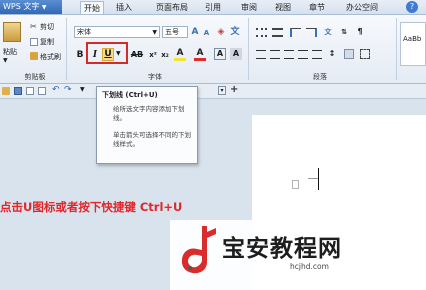  What do you see at coordinates (34, 56) in the screenshot?
I see `format-painter-icon` at bounding box center [34, 56].